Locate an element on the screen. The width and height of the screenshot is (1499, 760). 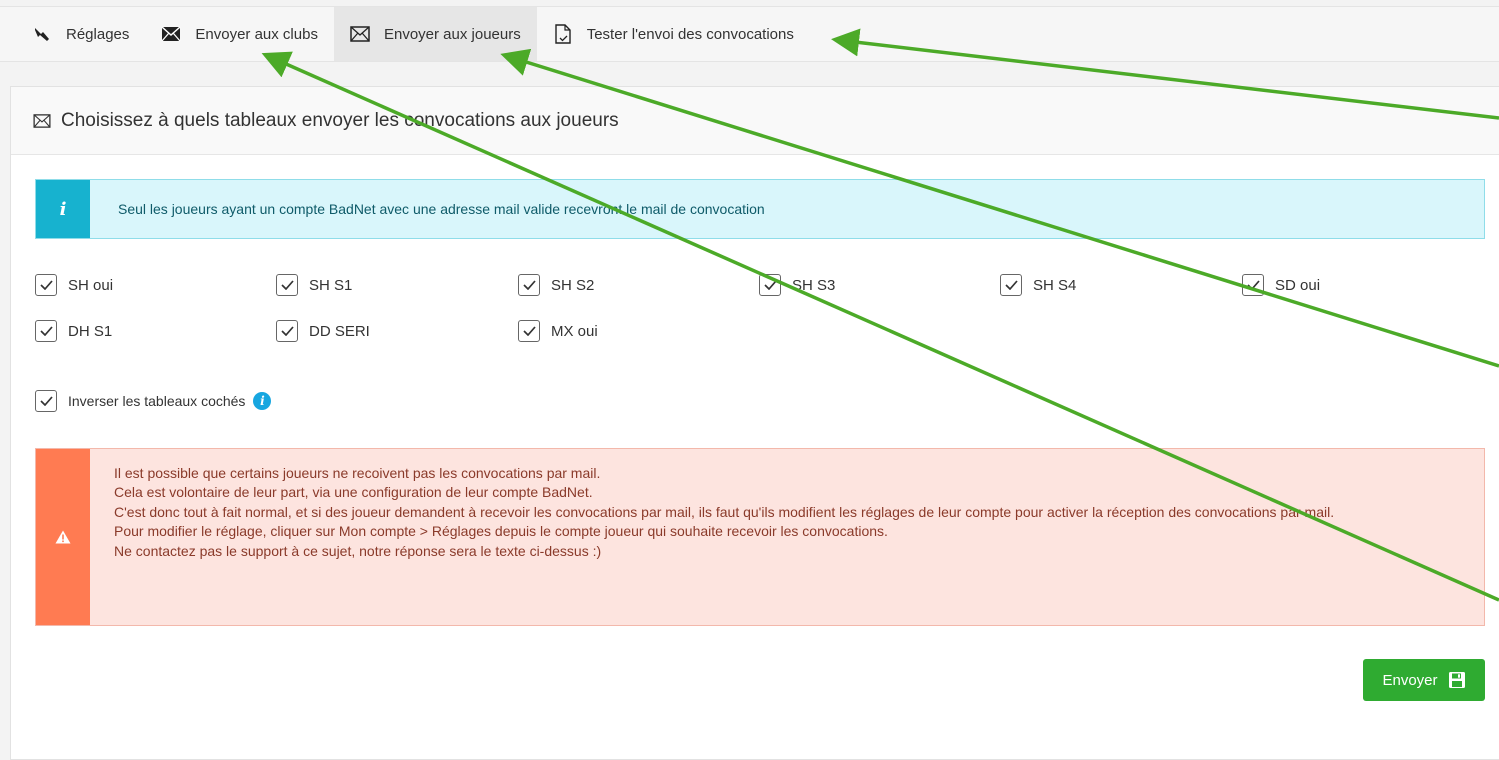
checkbox-label: SH S3 is located at coordinates (814, 285).